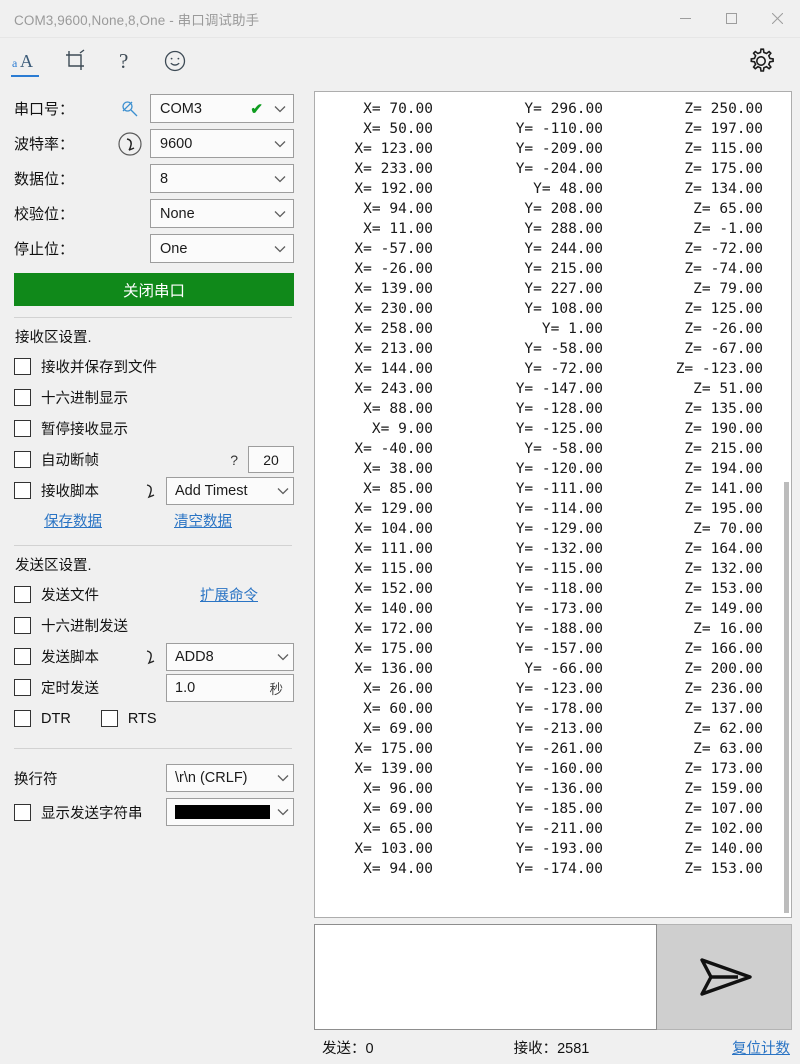 This screenshot has width=800, height=1064. What do you see at coordinates (724, 977) in the screenshot?
I see `send-button` at bounding box center [724, 977].